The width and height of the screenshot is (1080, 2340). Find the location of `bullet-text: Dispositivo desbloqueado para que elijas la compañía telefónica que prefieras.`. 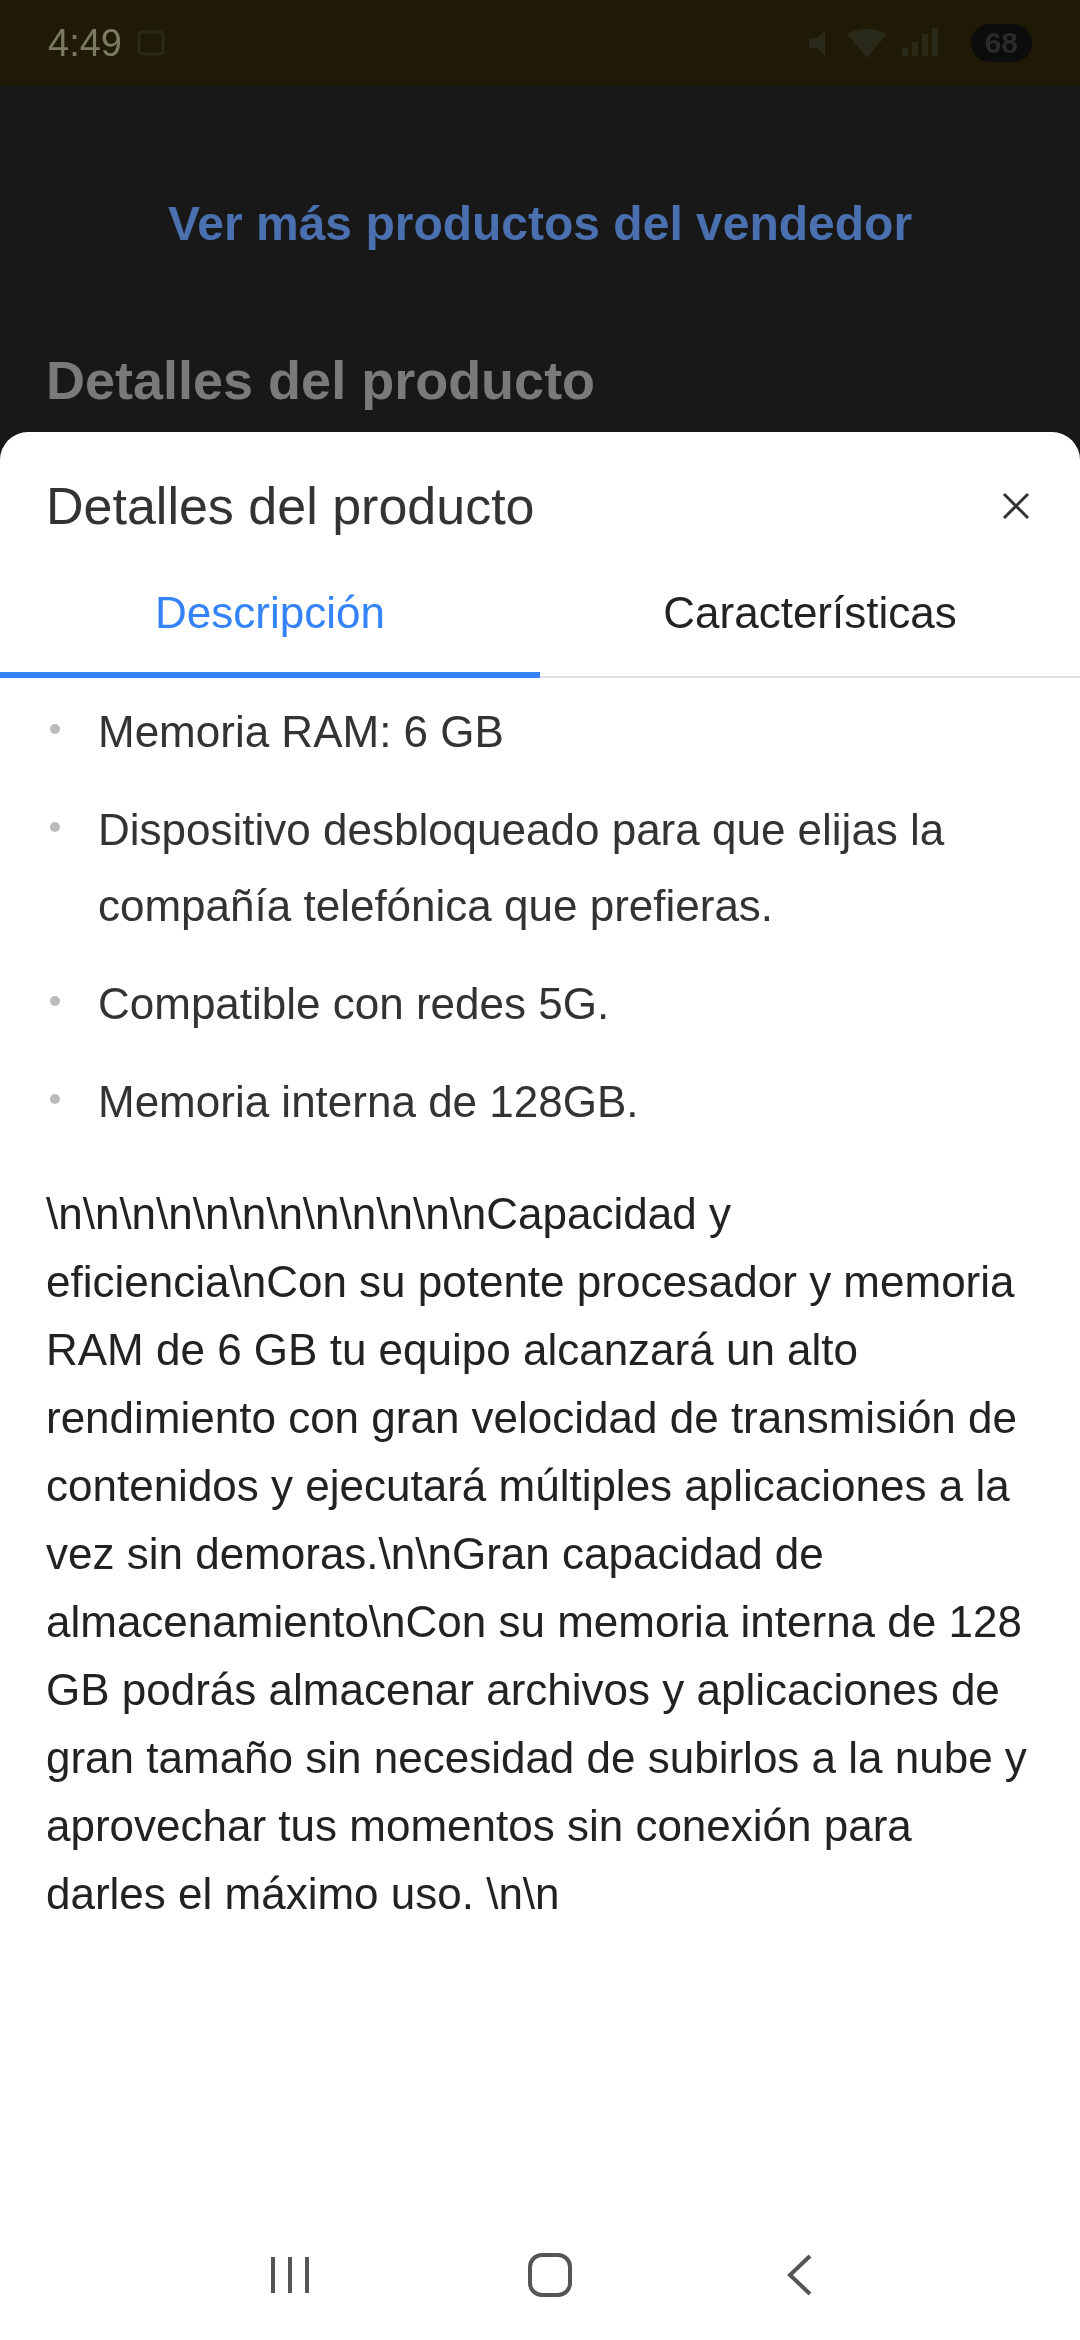

bullet-text: Dispositivo desbloqueado para que elijas la compañía telefónica que prefieras. is located at coordinates (522, 868).